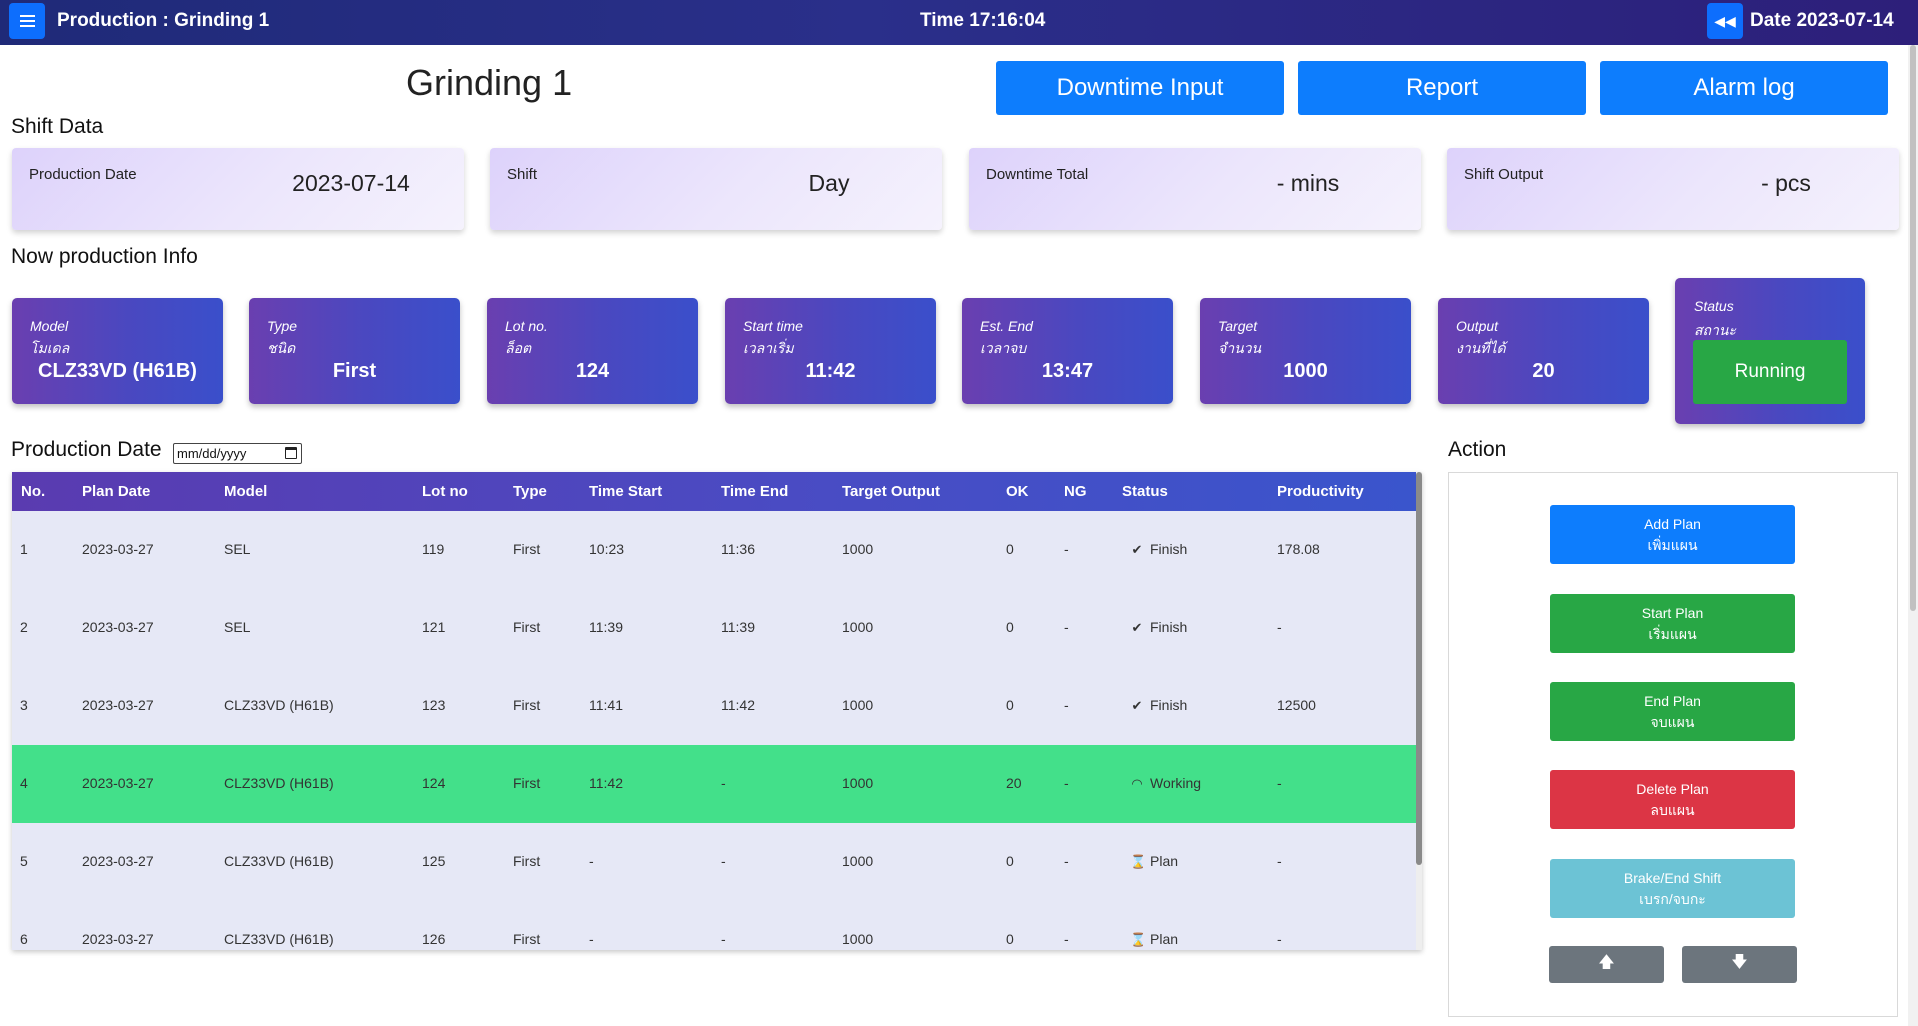  What do you see at coordinates (1164, 861) in the screenshot?
I see `status-text: Plan` at bounding box center [1164, 861].